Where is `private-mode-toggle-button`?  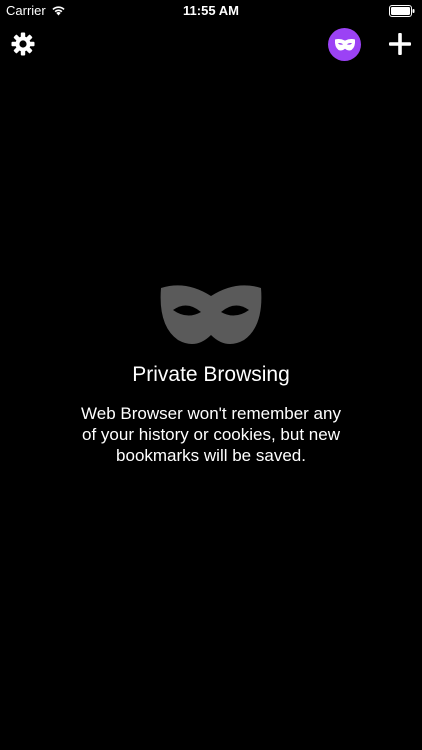
private-mode-toggle-button is located at coordinates (344, 44).